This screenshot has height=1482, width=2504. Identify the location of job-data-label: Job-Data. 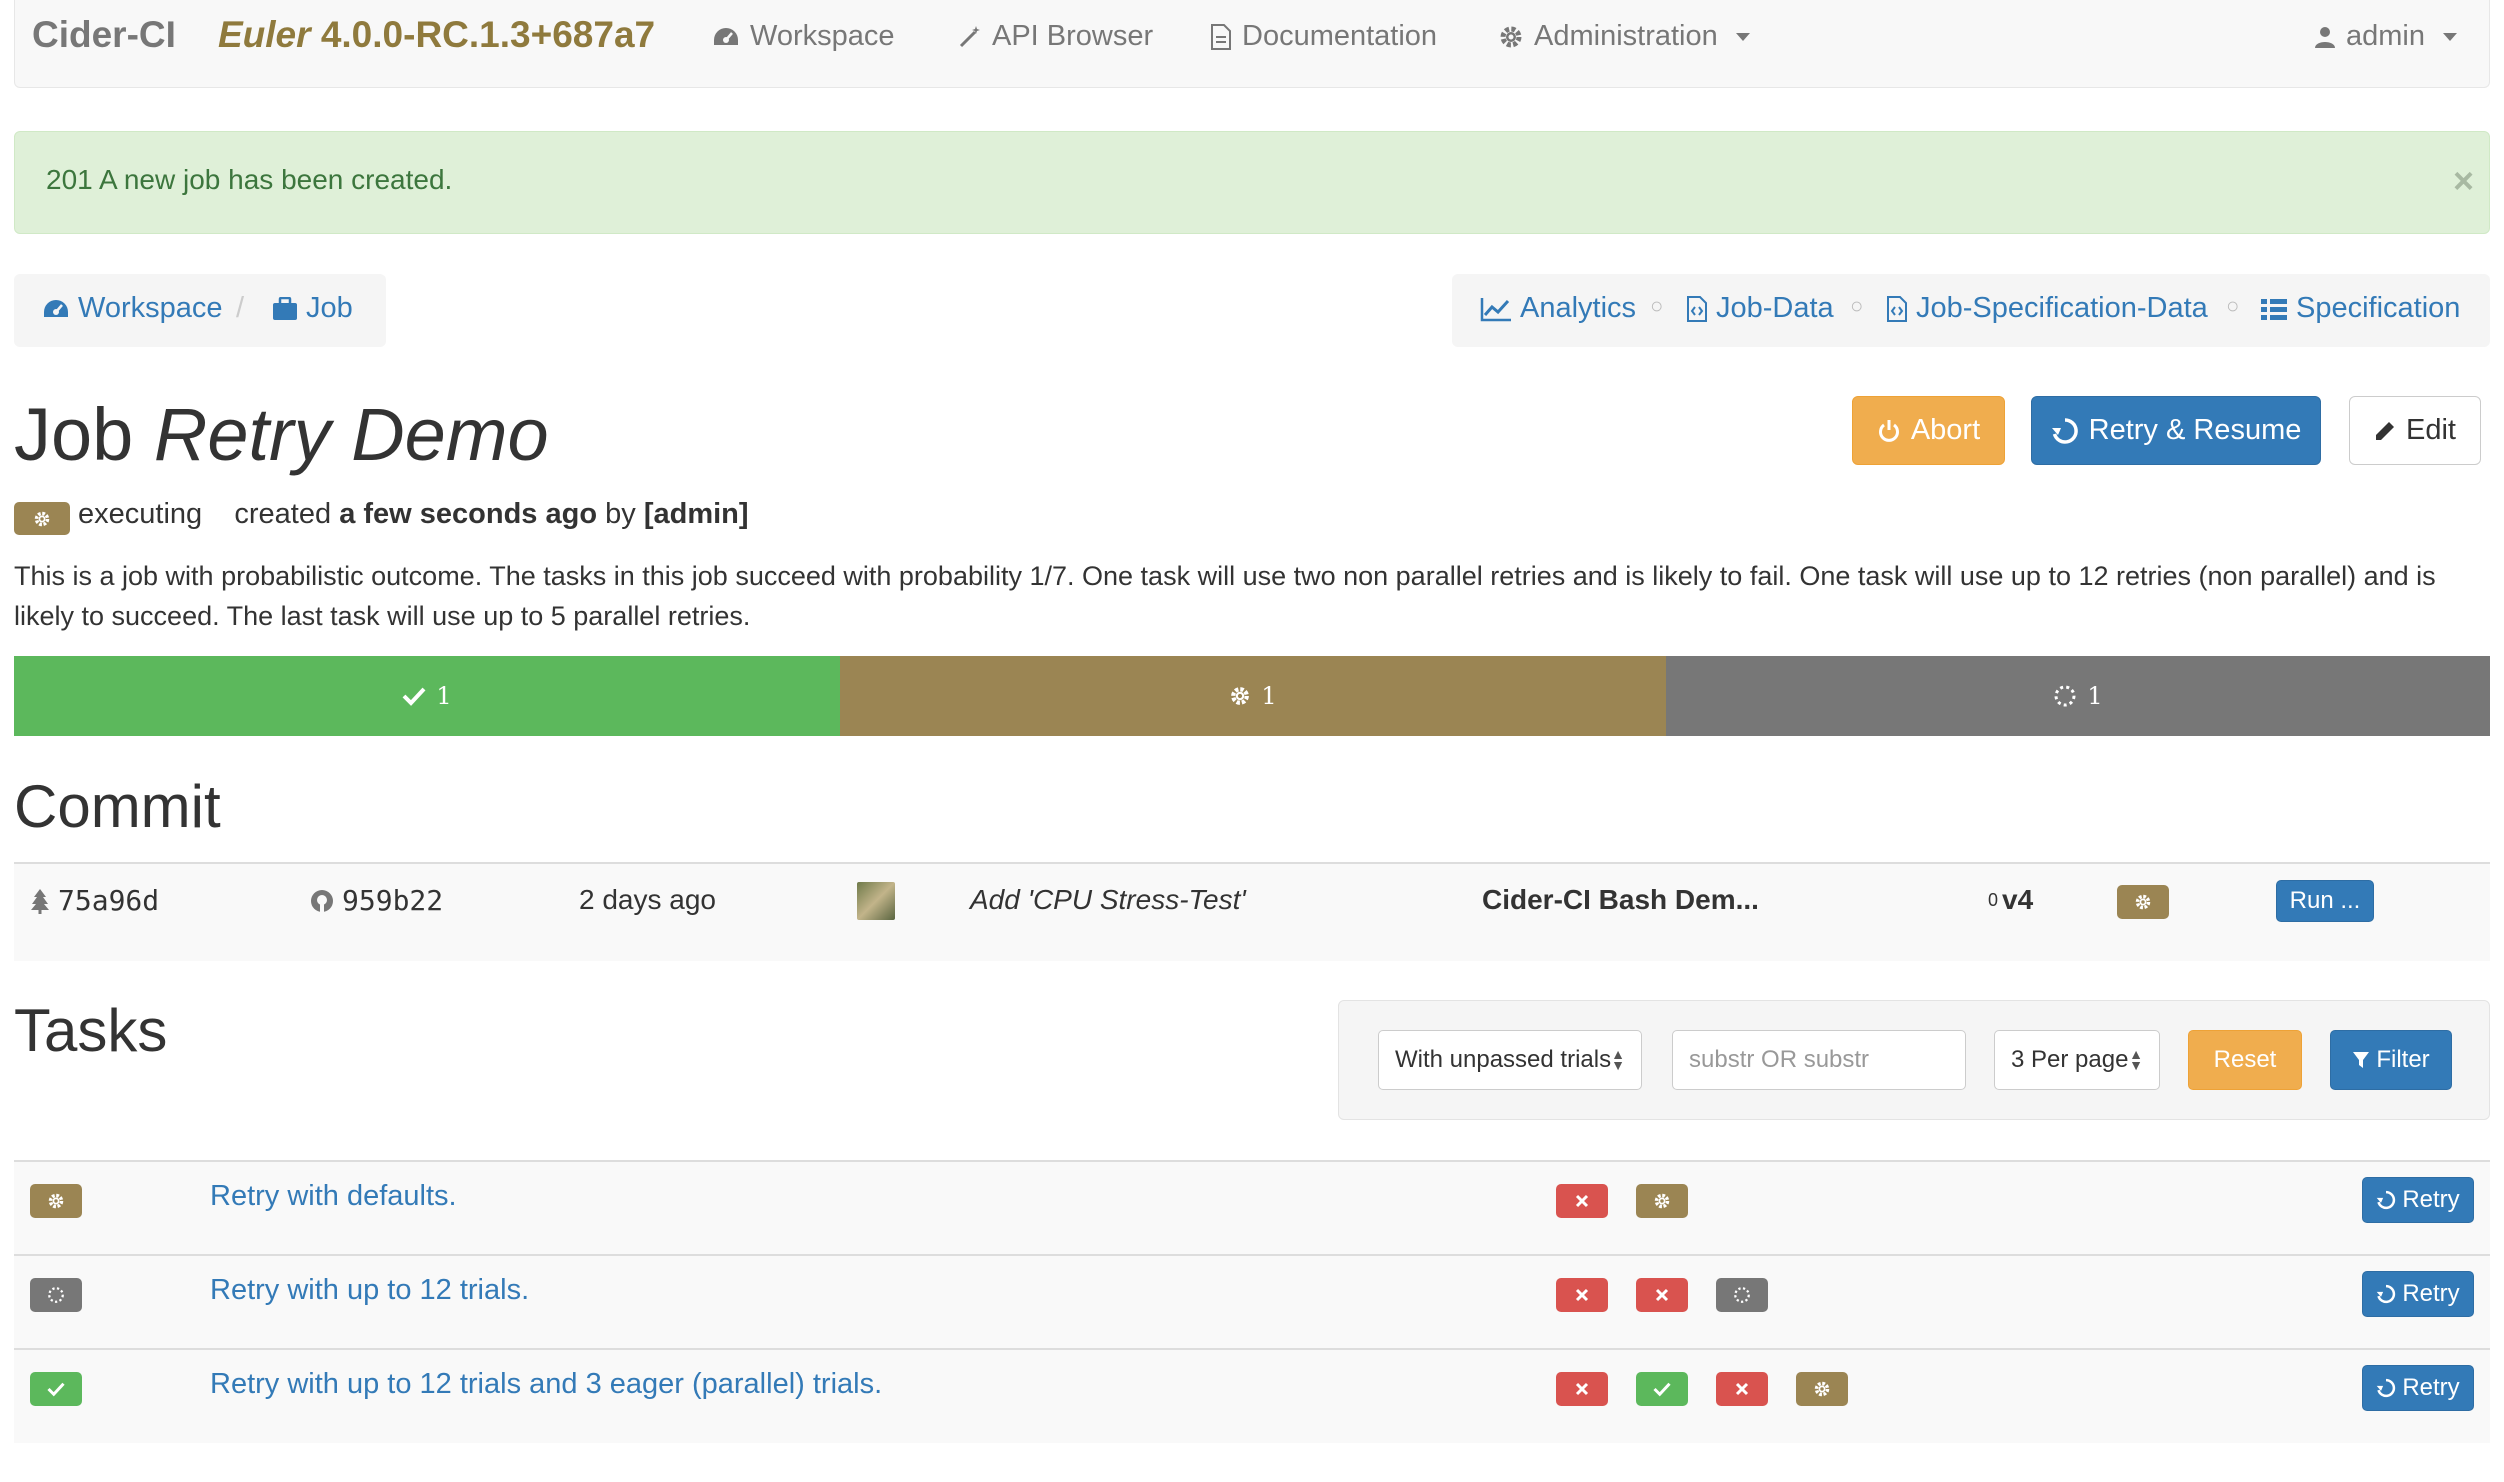
(1775, 308).